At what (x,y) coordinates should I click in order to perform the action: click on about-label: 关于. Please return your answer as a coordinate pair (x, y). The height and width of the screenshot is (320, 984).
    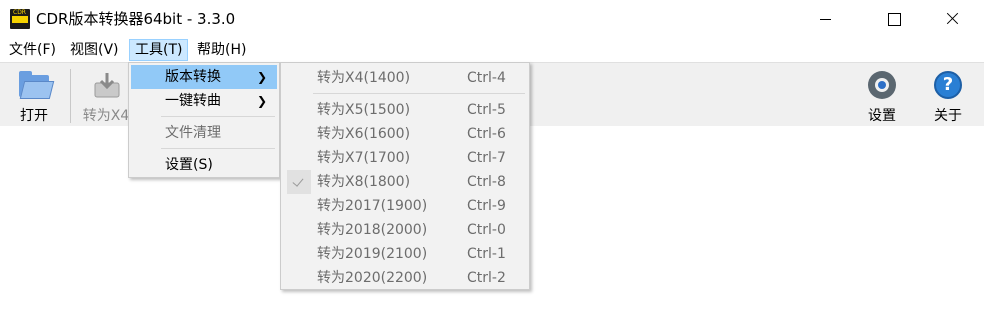
    Looking at the image, I should click on (948, 116).